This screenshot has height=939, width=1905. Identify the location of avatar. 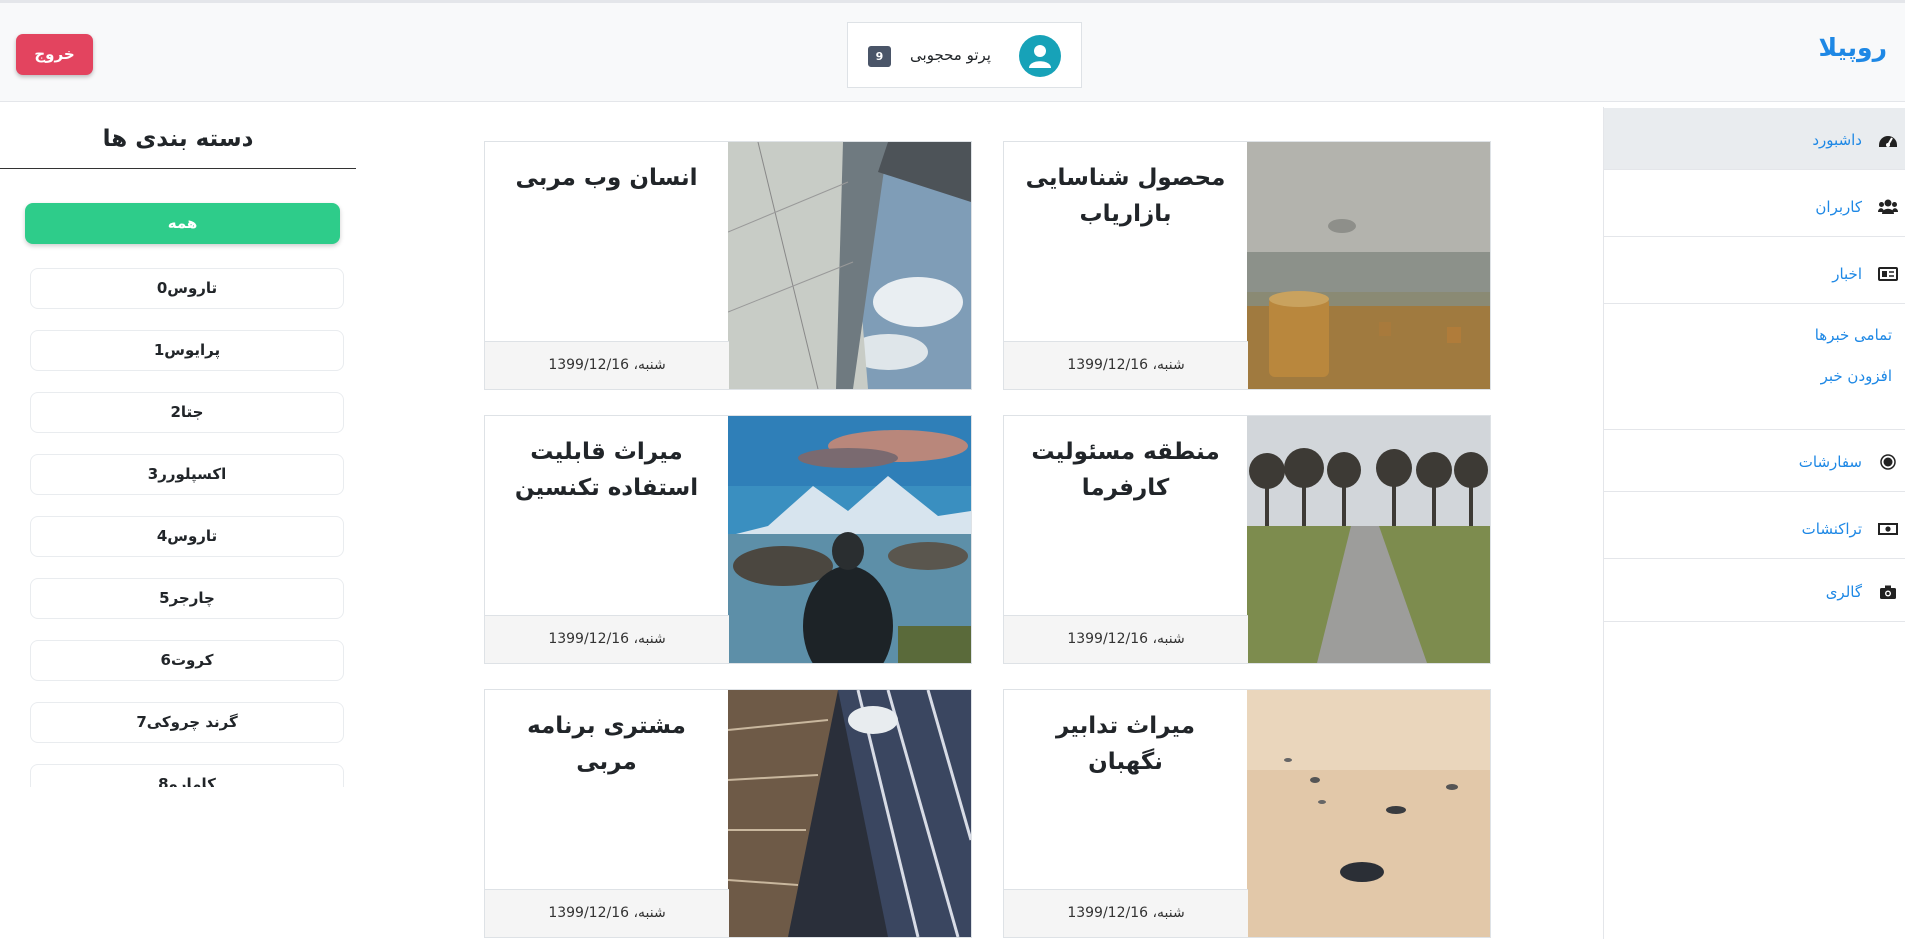
(1040, 56).